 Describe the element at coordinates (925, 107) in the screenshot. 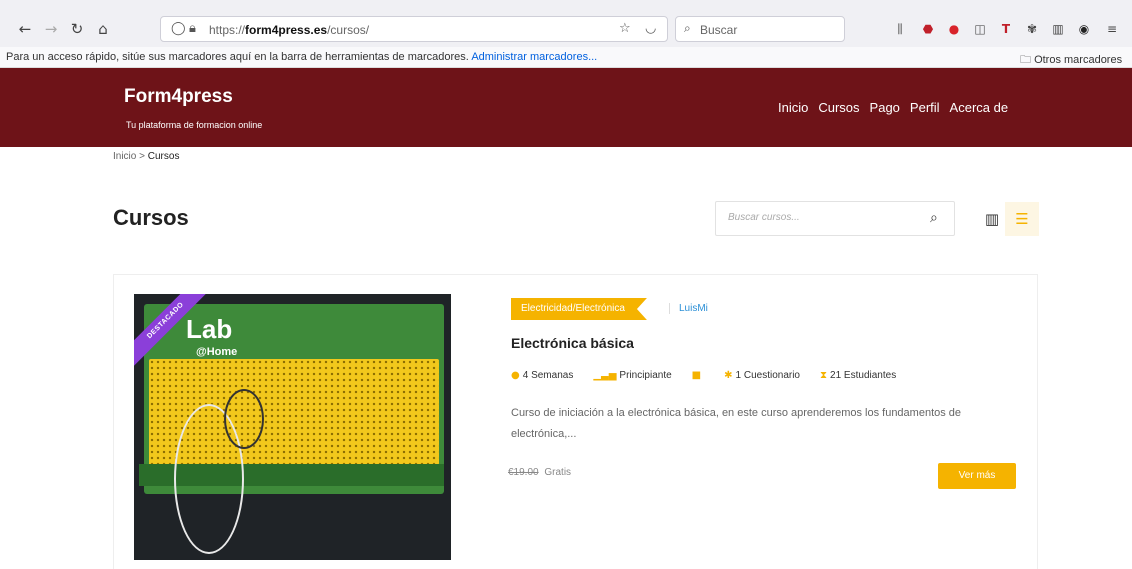

I see `nav-perfil: Perfil` at that location.